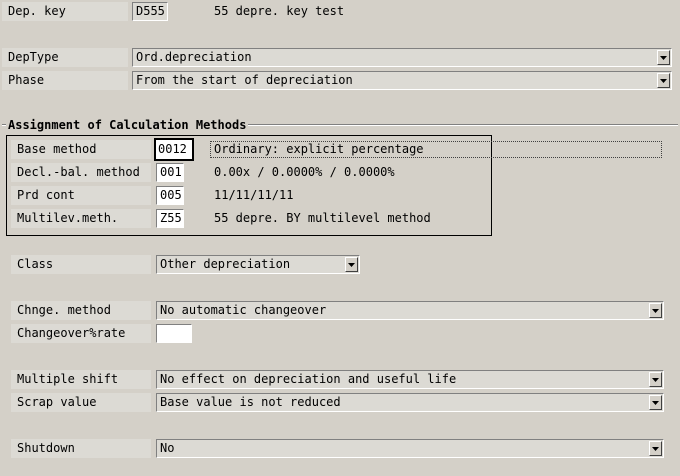 The height and width of the screenshot is (476, 680). What do you see at coordinates (194, 57) in the screenshot?
I see `deptype-value: Ord.depreciation` at bounding box center [194, 57].